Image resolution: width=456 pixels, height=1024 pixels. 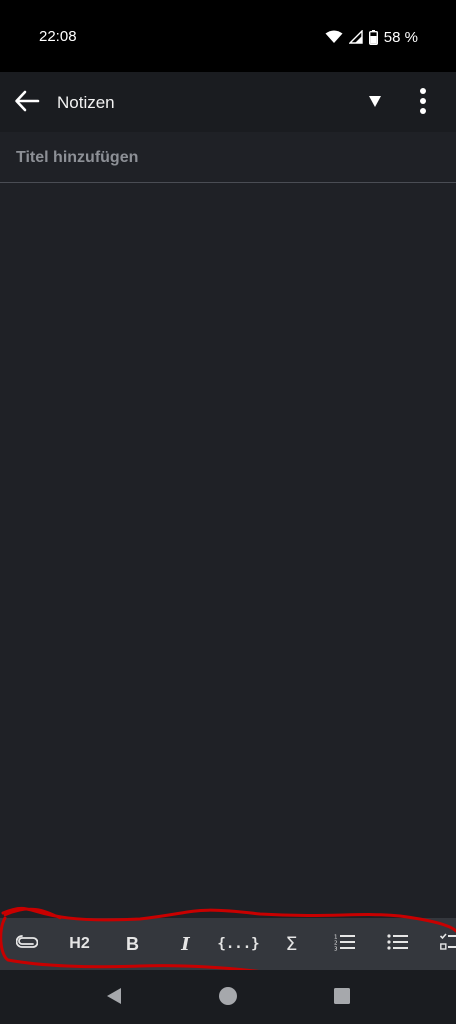 I want to click on battery-icon, so click(x=373, y=37).